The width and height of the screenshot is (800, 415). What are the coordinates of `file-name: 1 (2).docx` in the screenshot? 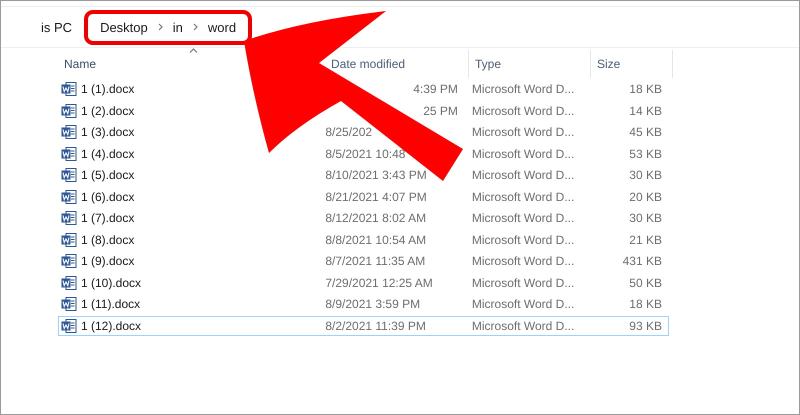 It's located at (107, 111).